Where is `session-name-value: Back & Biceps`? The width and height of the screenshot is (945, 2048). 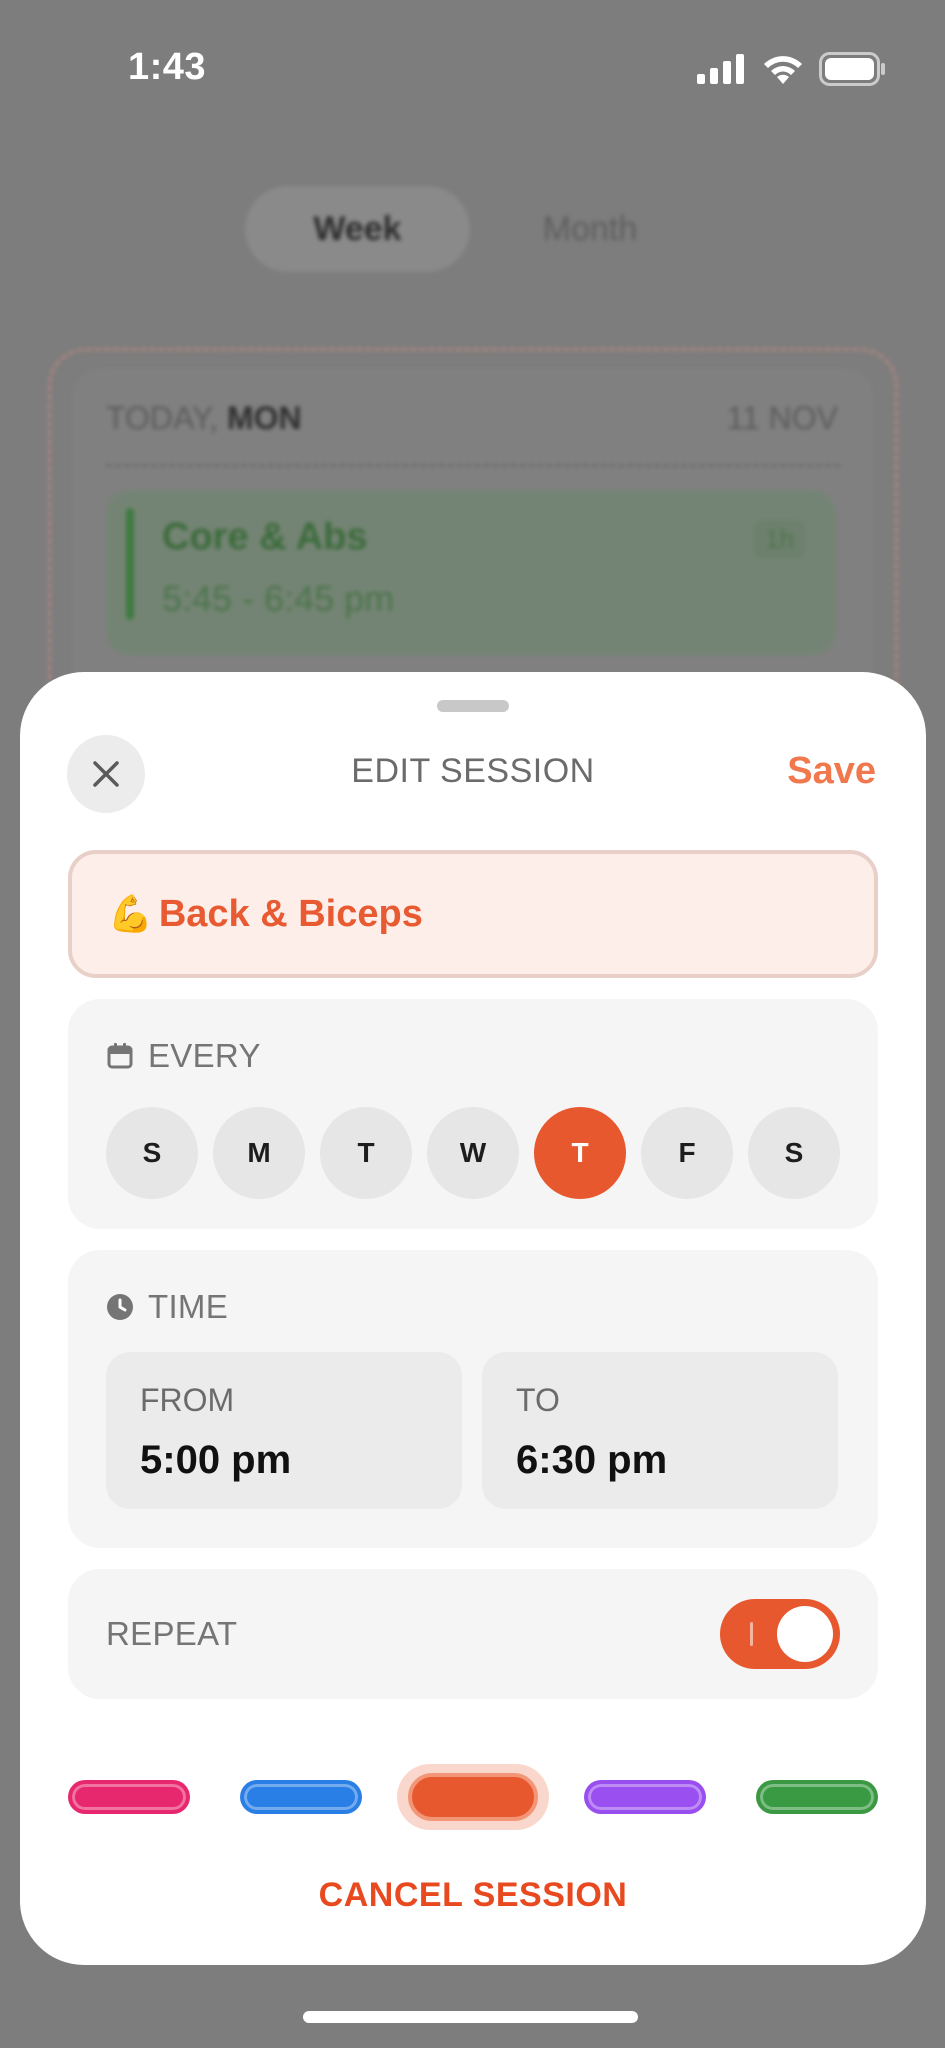 session-name-value: Back & Biceps is located at coordinates (290, 913).